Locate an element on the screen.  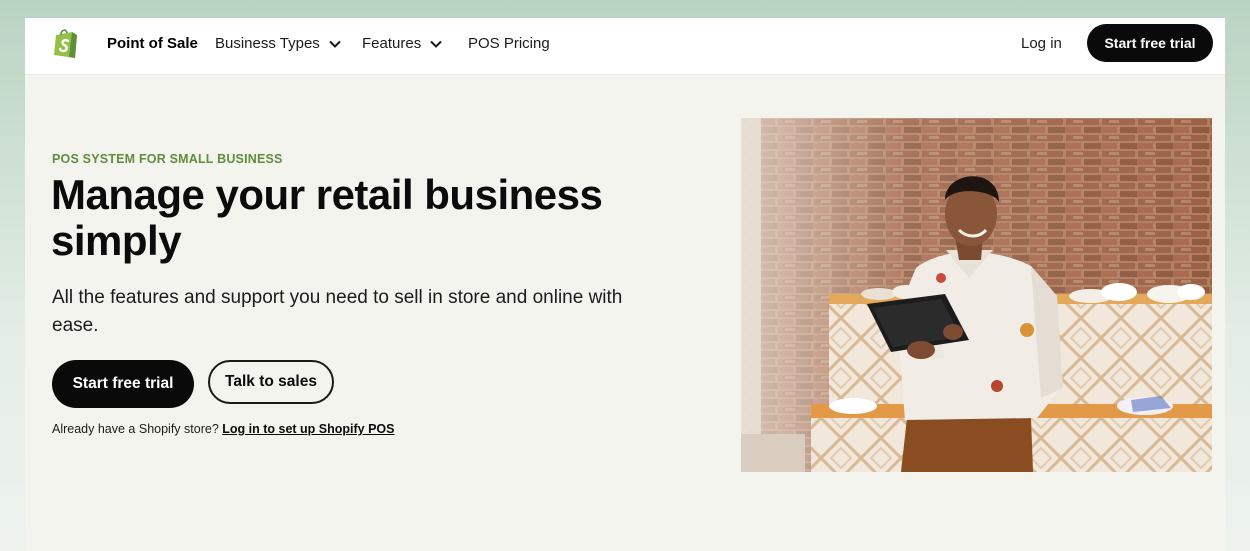
hero-eyebrow: POS SYSTEM FOR SMALL BUSINESS is located at coordinates (167, 159).